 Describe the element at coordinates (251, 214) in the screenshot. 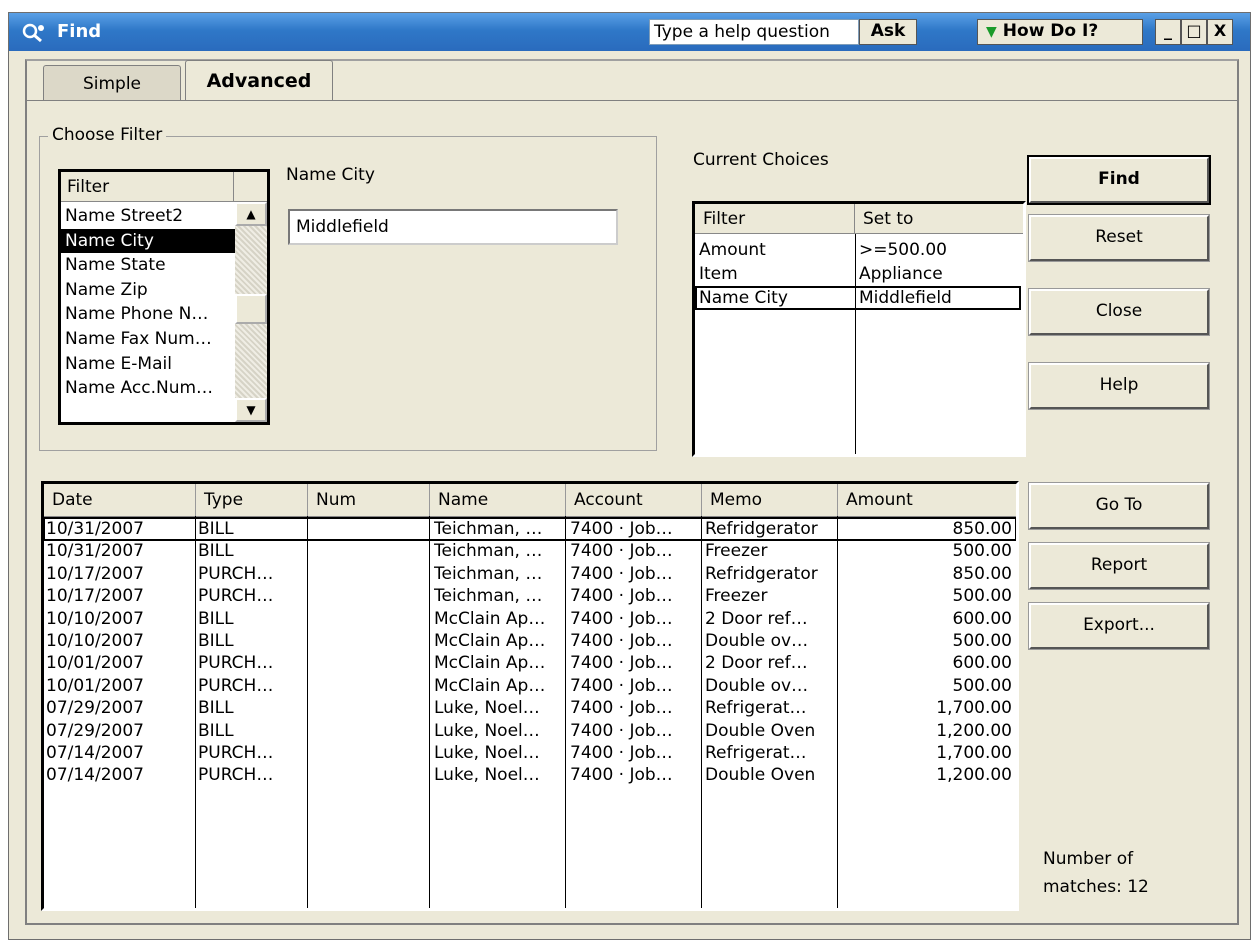

I see `scroll-up-icon: ▲` at that location.